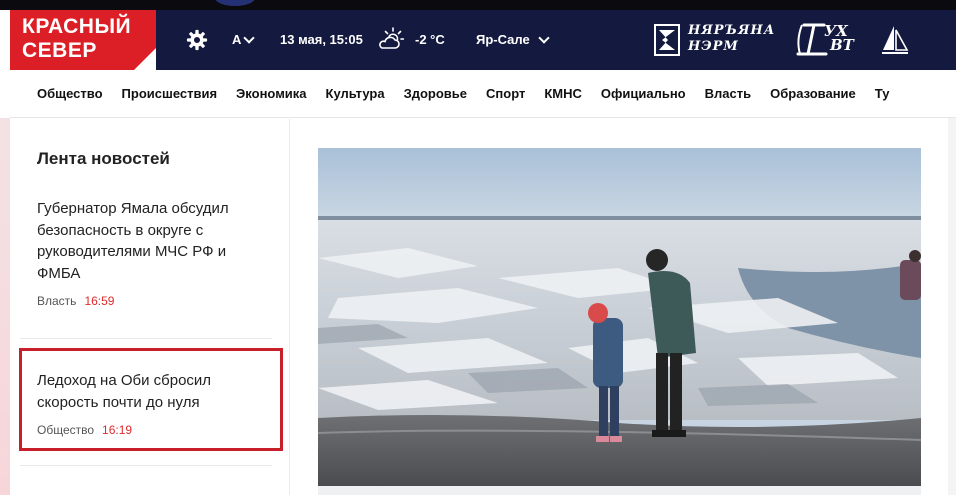 Image resolution: width=956 pixels, height=495 pixels. I want to click on nav-item: Власть, so click(728, 94).